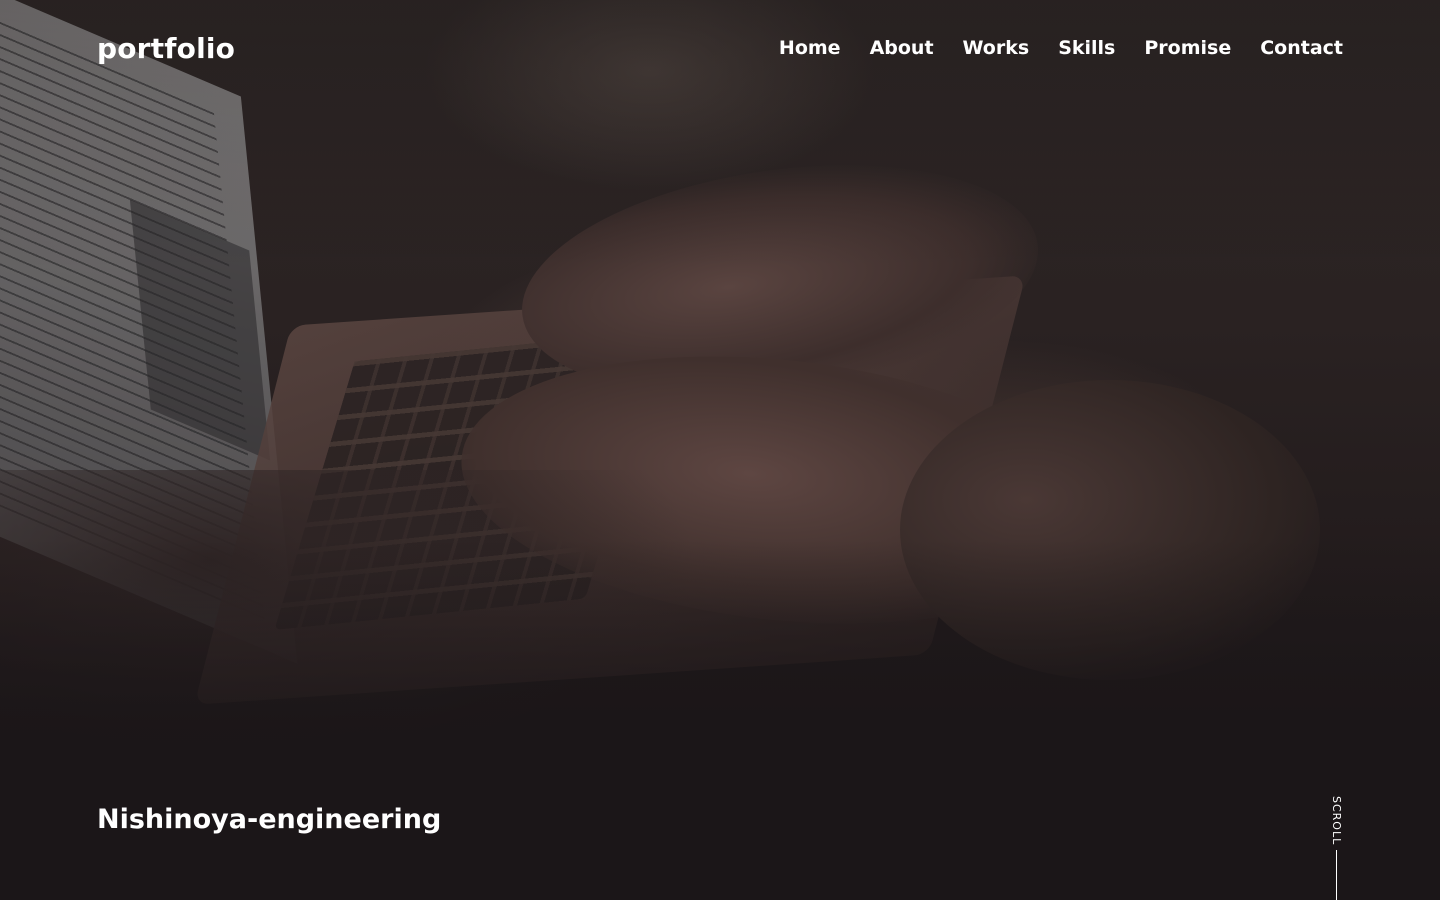 The height and width of the screenshot is (900, 1440). Describe the element at coordinates (269, 819) in the screenshot. I see `hero-tagline: Nishinoya-engineering` at that location.